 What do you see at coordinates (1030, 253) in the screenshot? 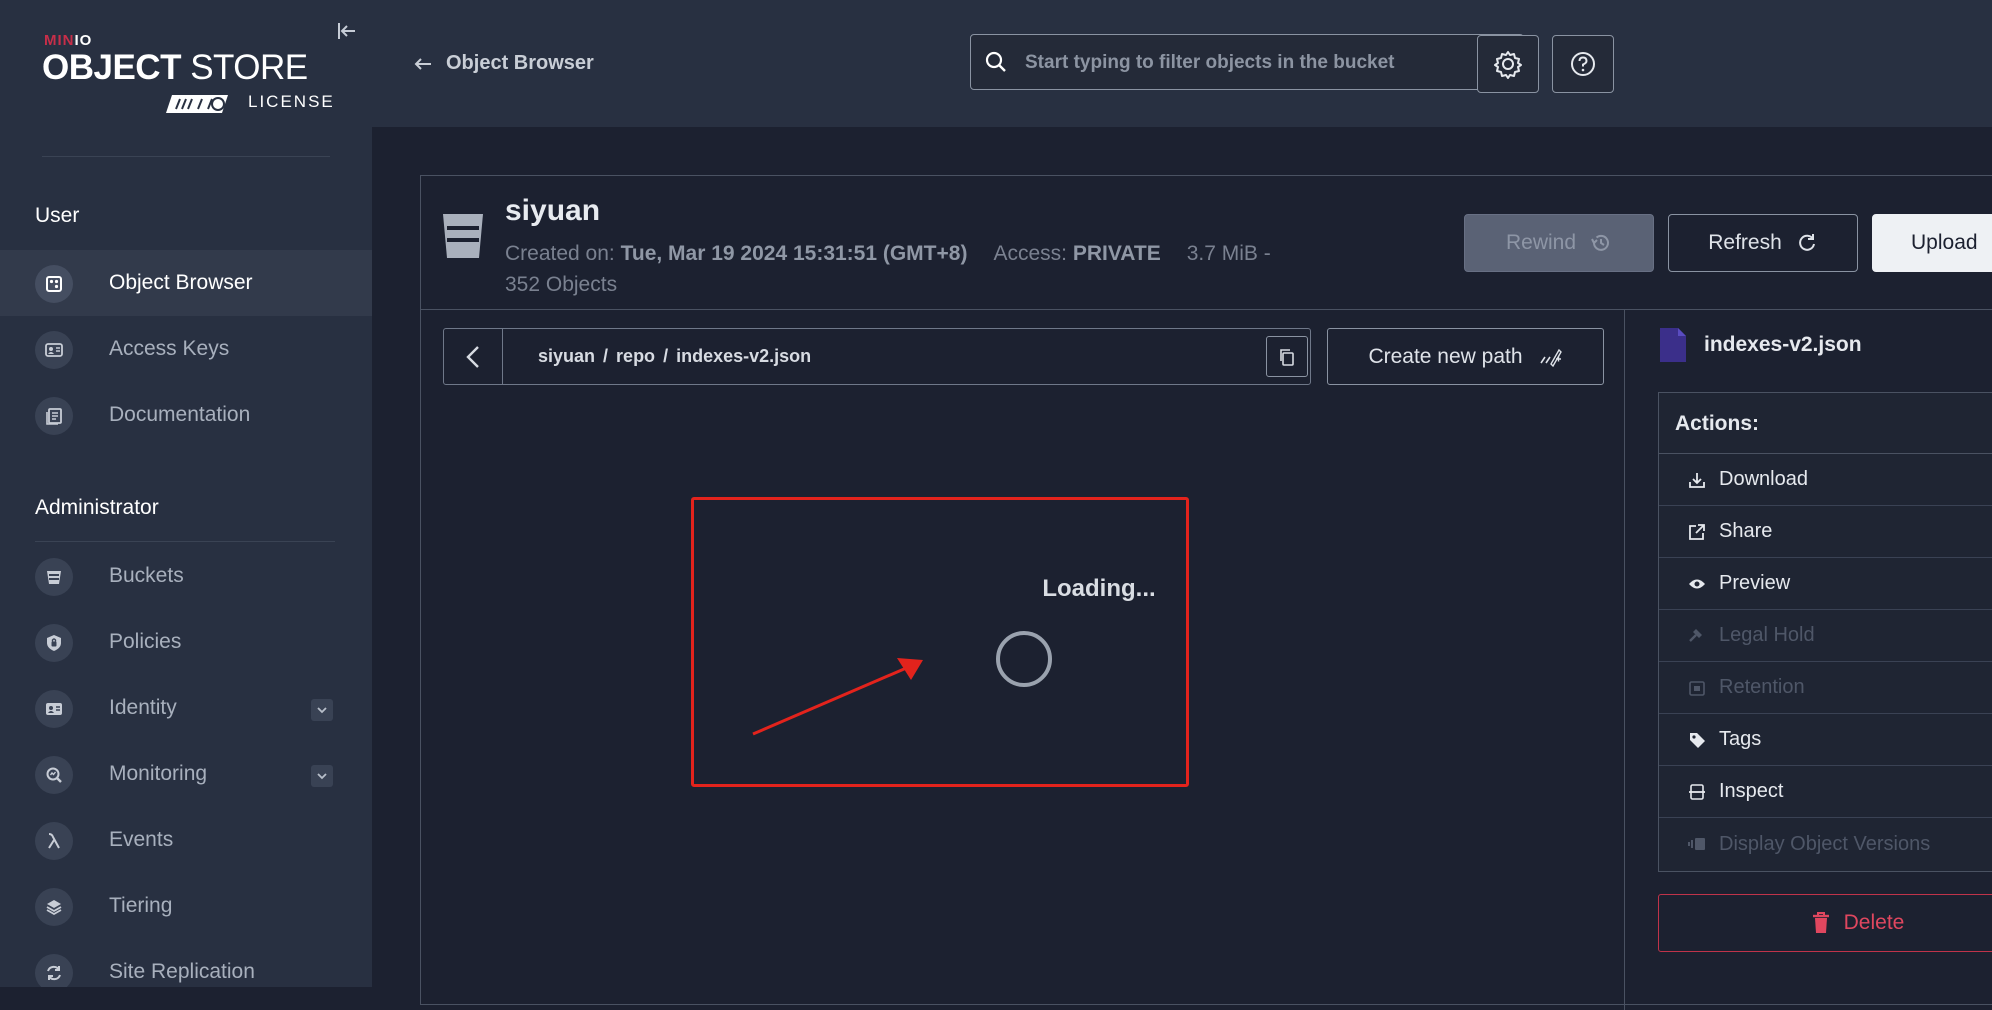
I see `access-label: Access:` at bounding box center [1030, 253].